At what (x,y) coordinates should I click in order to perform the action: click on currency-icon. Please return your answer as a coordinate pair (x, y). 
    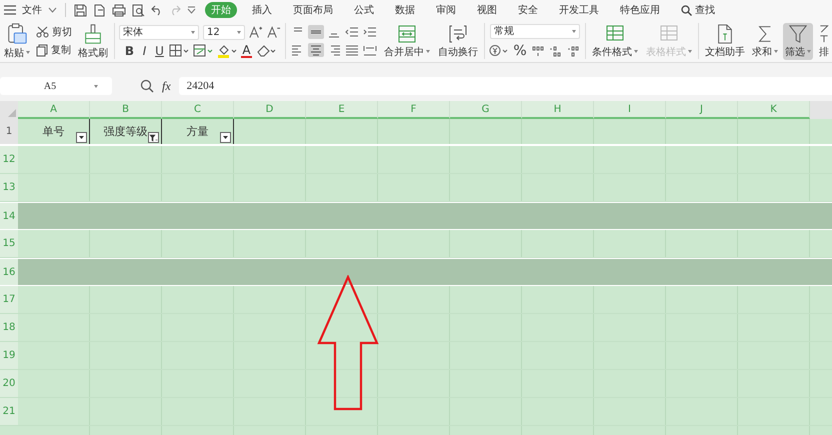
    Looking at the image, I should click on (499, 50).